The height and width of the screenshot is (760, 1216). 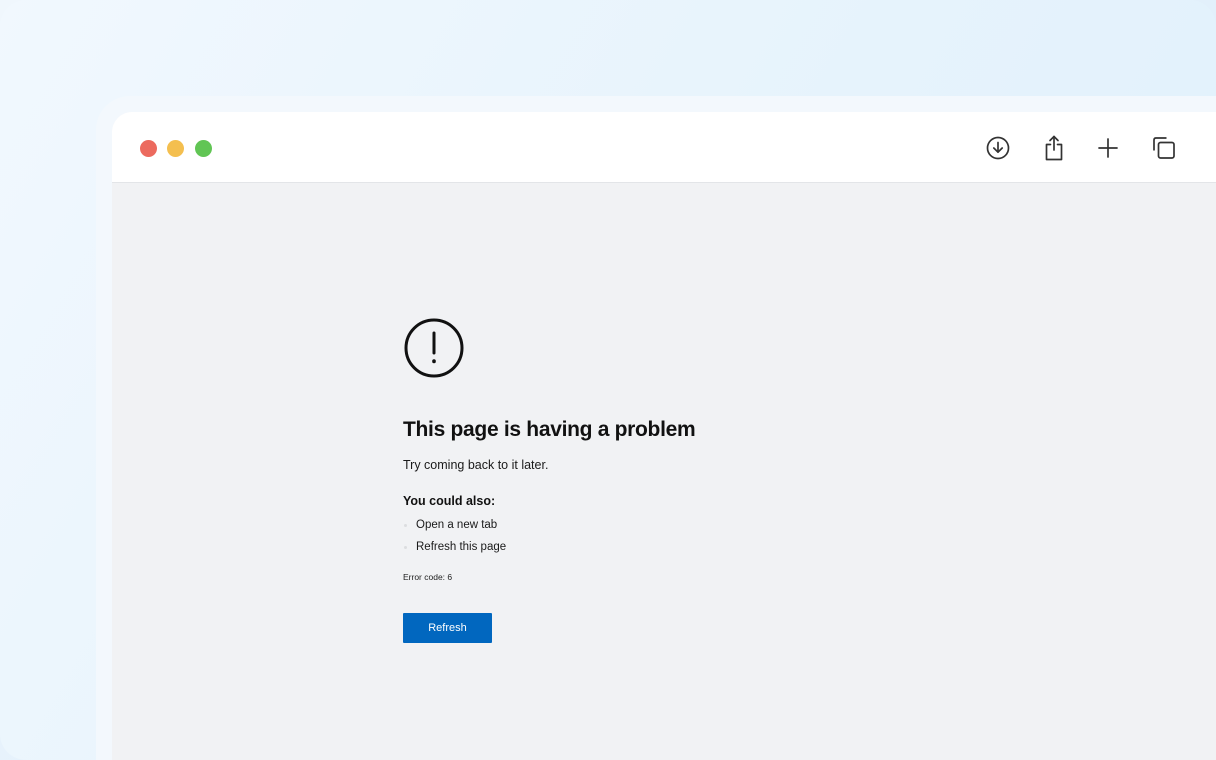 I want to click on suggestion-refresh-page: Refresh this page, so click(x=653, y=547).